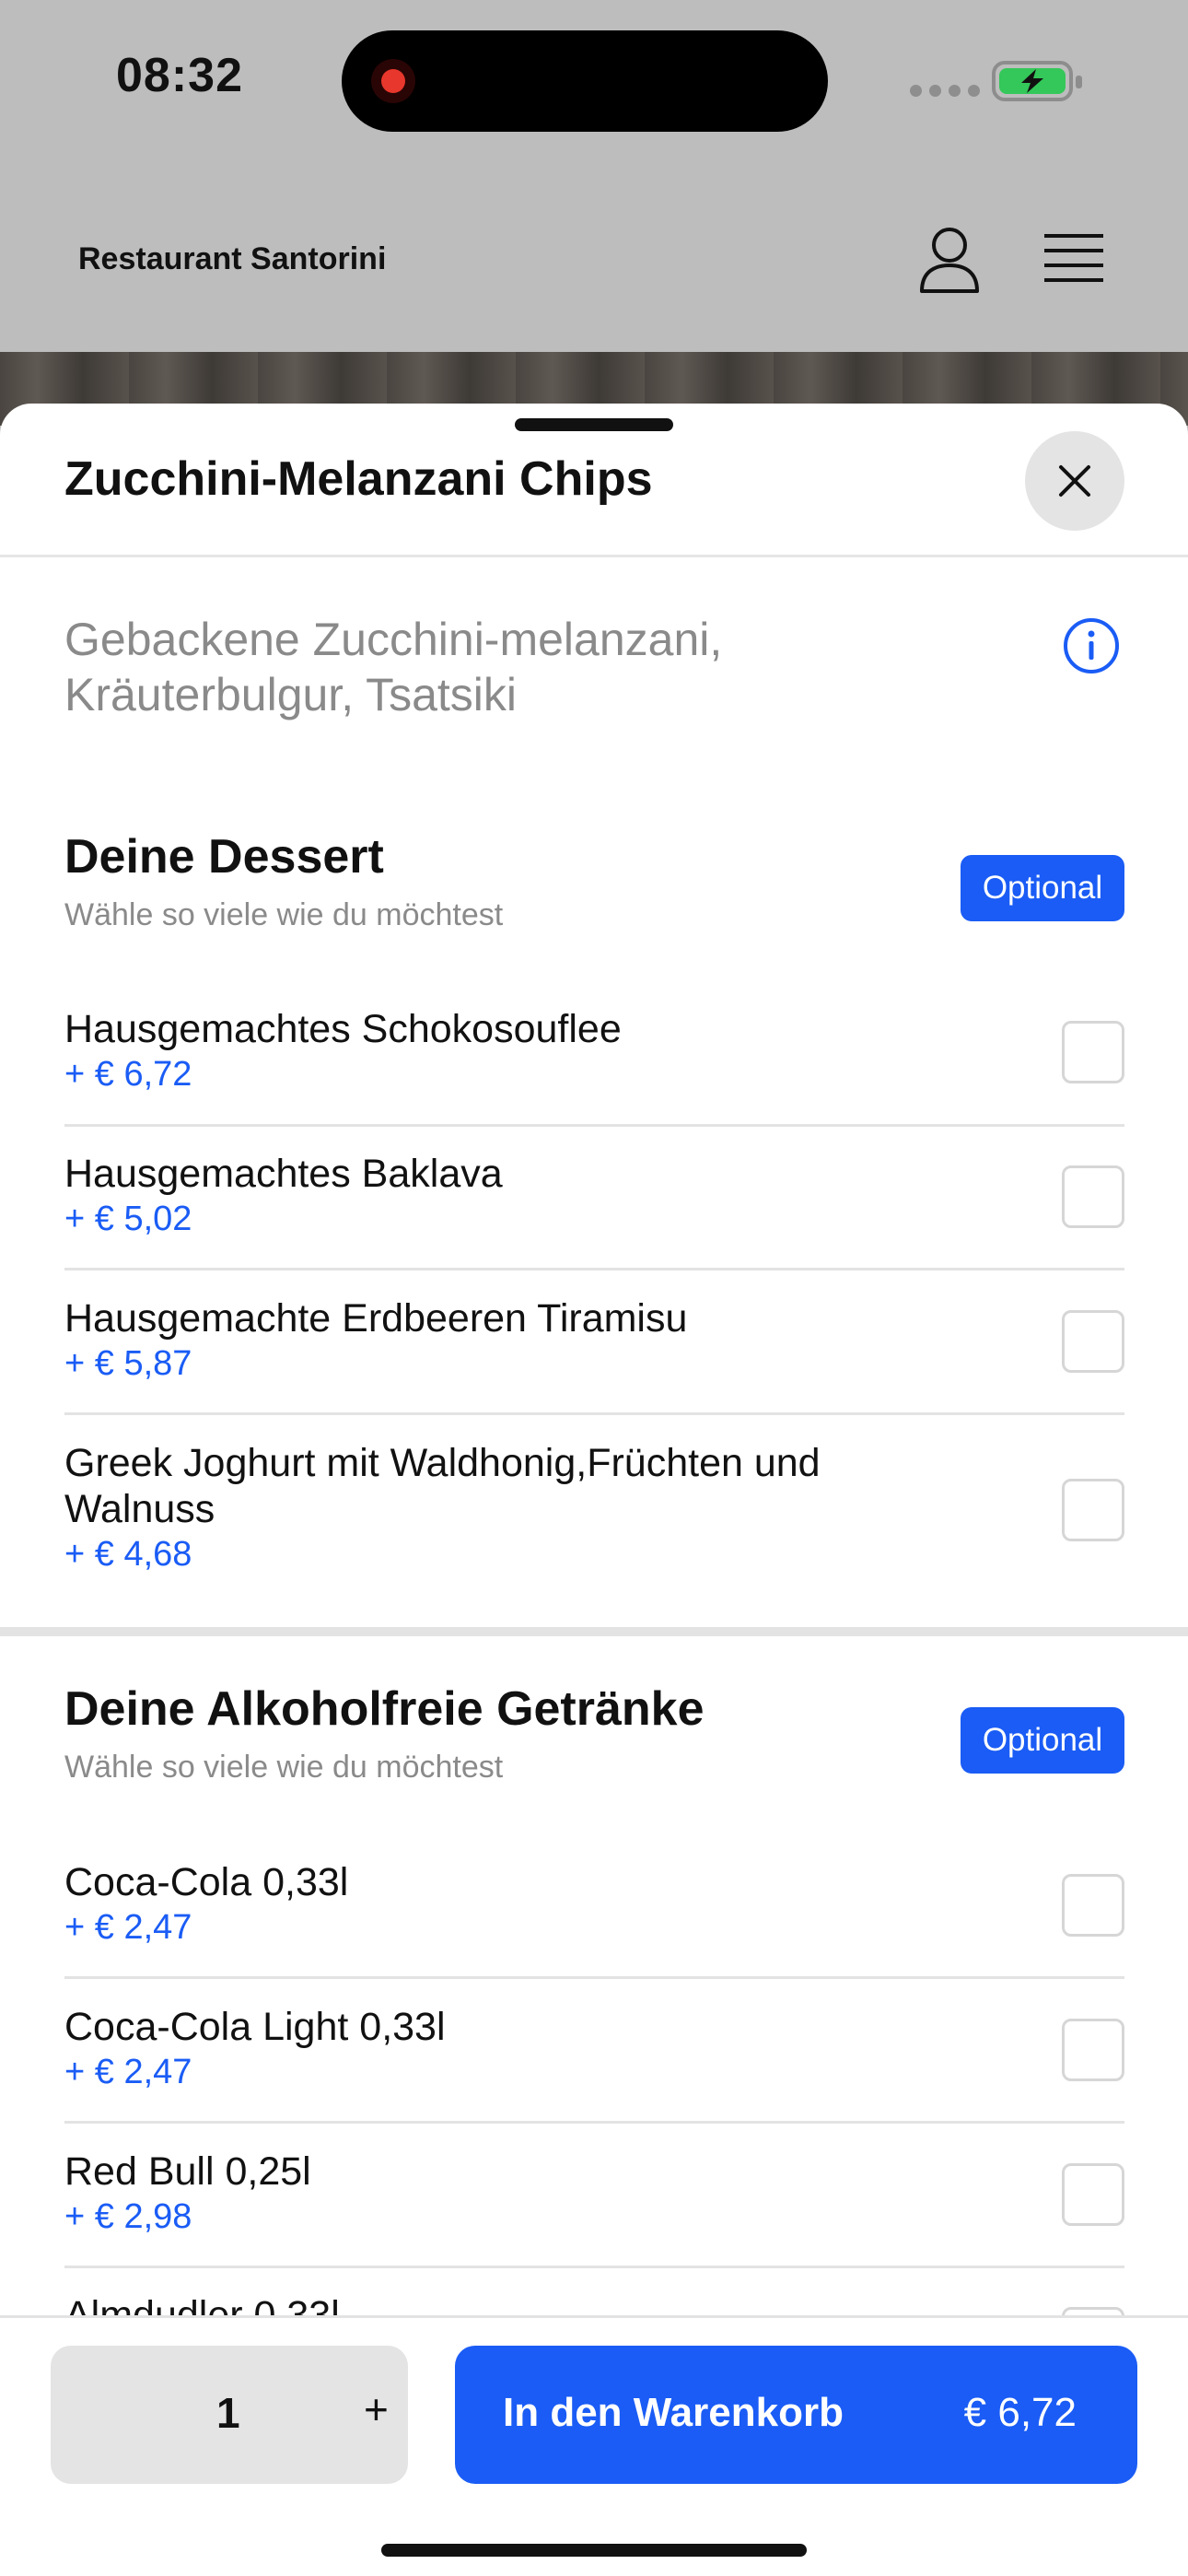 This screenshot has width=1188, height=2576. I want to click on option-name: Red Bull 0,25l, so click(187, 2171).